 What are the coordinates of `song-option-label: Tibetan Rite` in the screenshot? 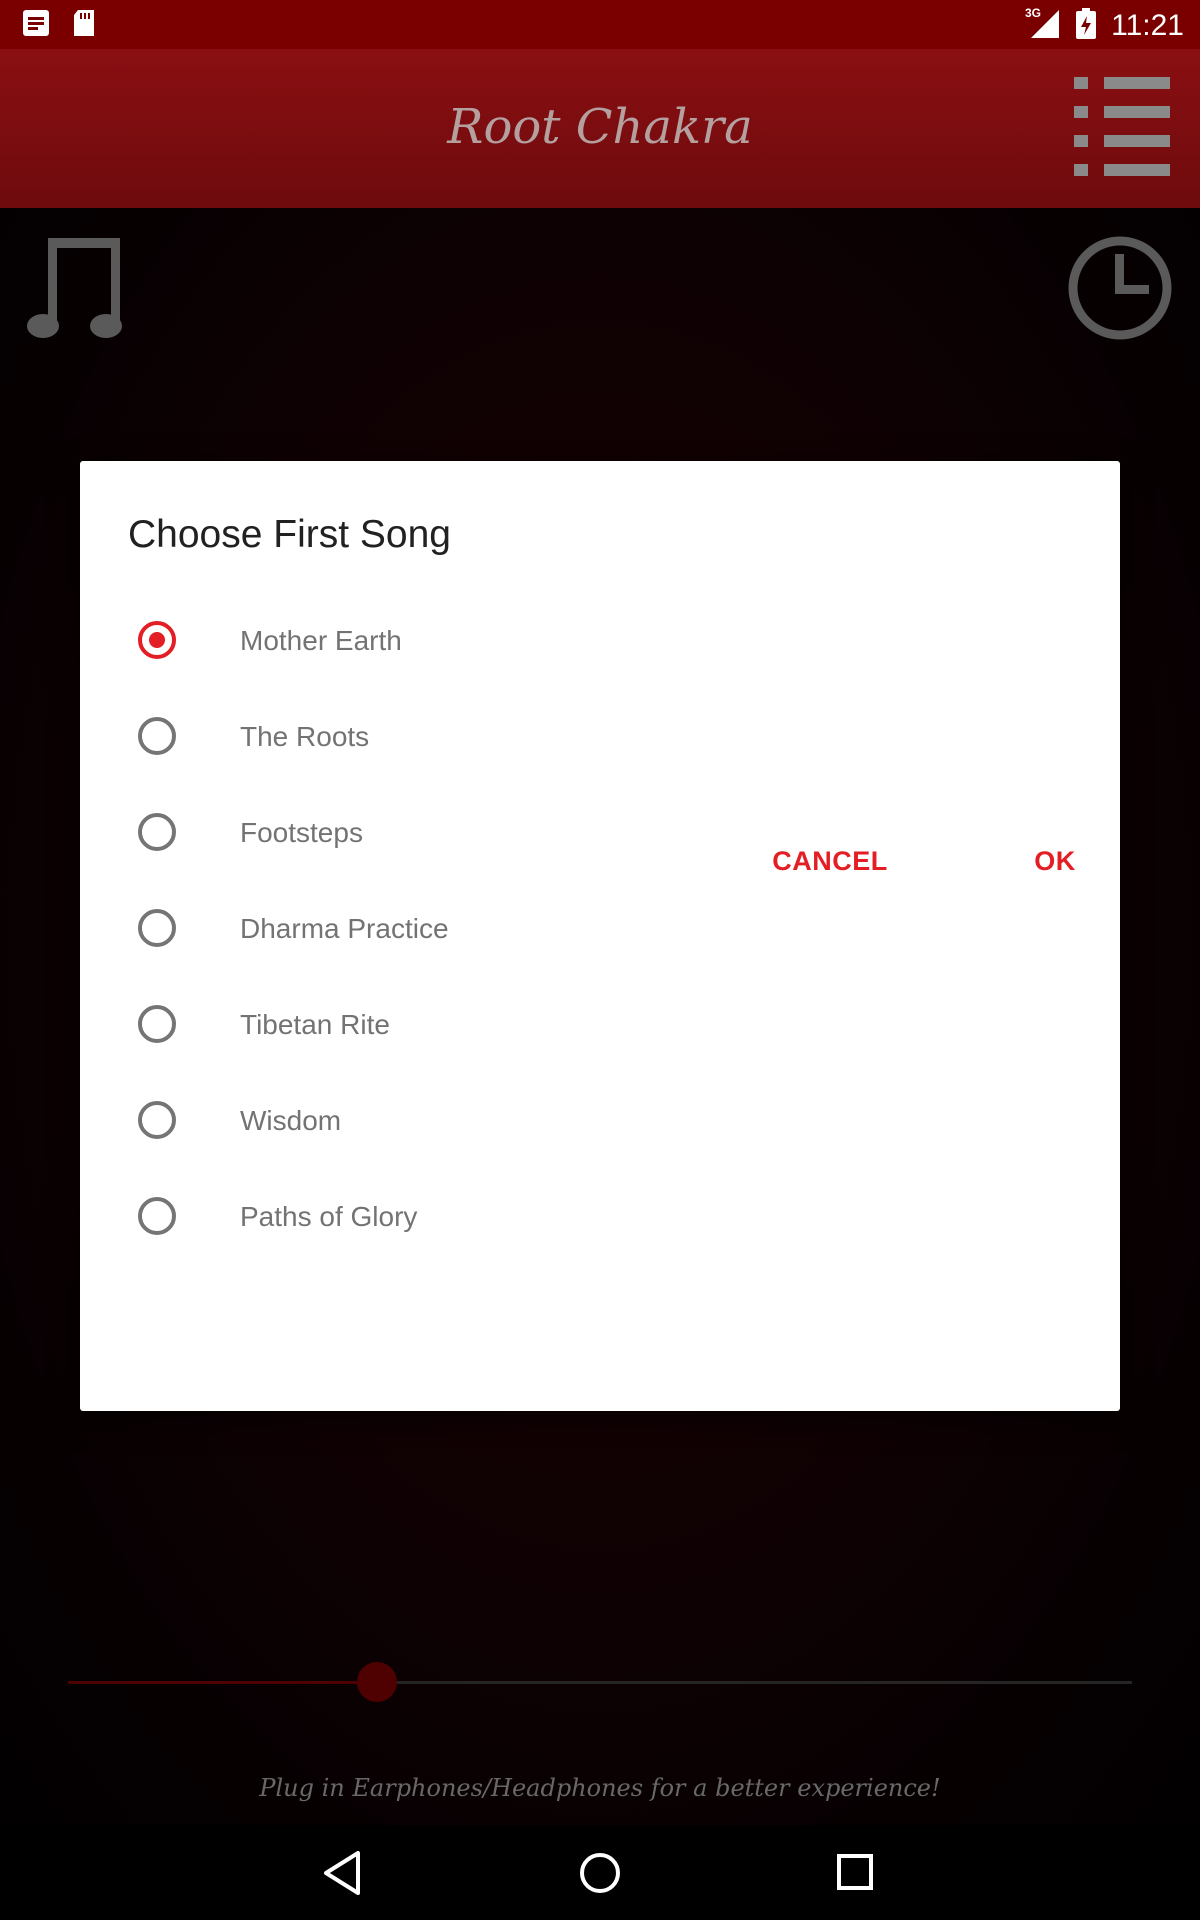 It's located at (315, 1024).